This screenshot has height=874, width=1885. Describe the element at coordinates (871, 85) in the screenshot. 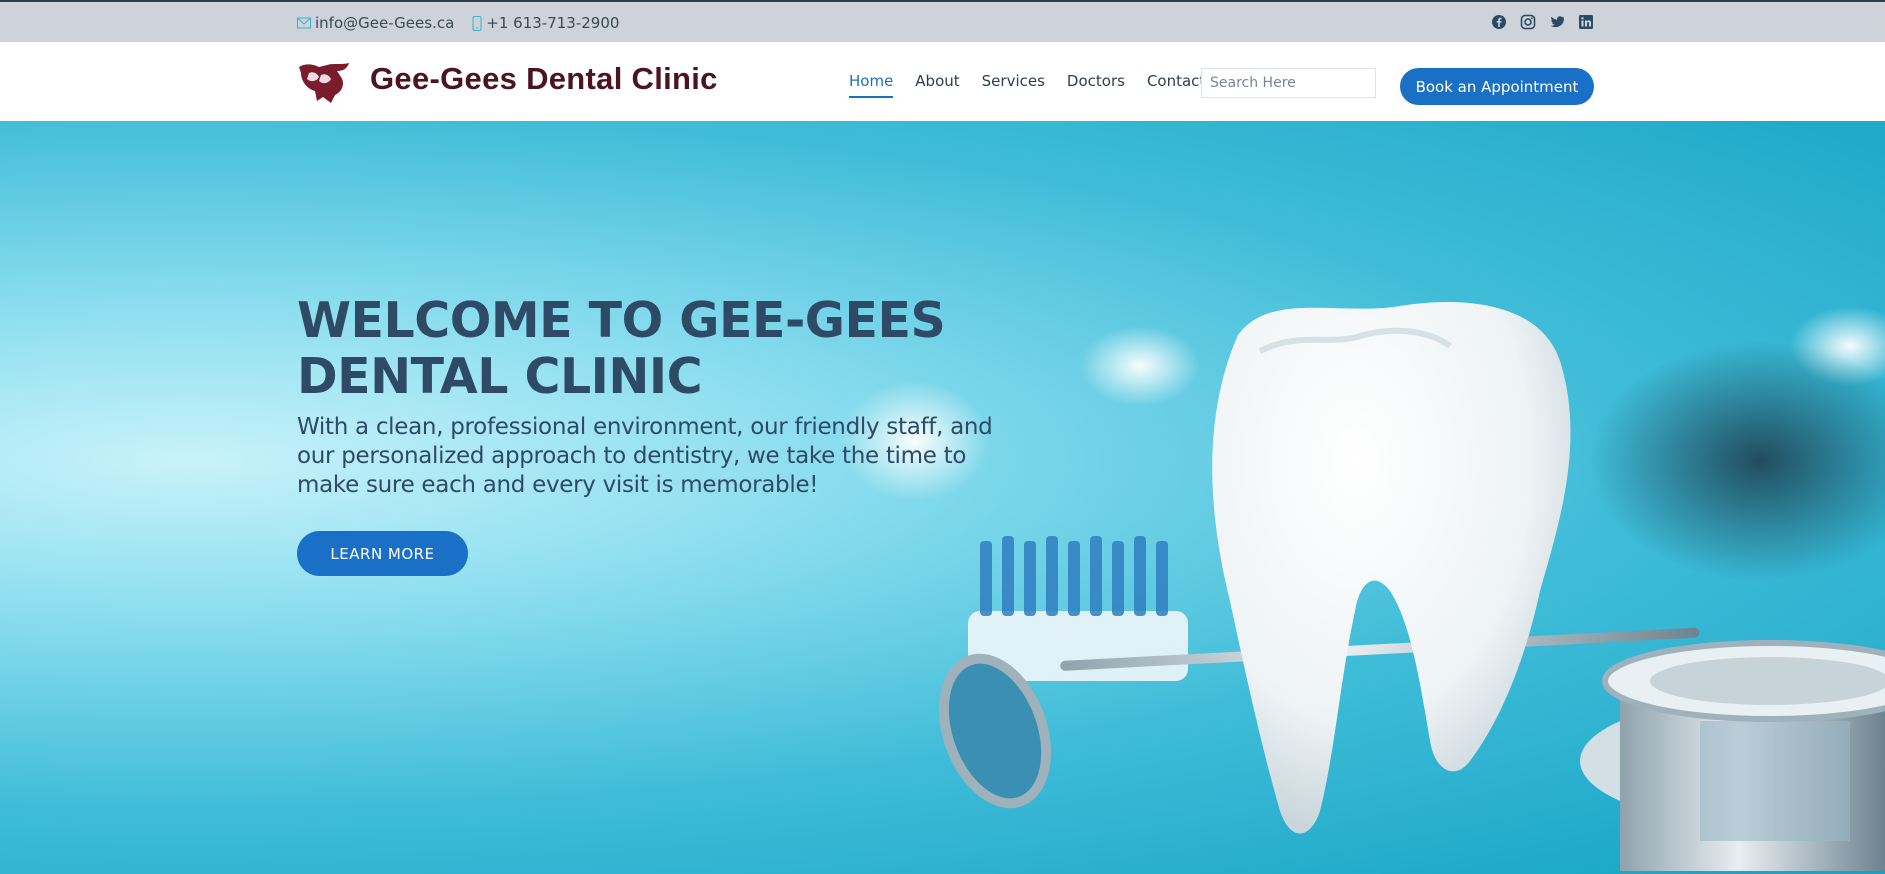

I see `nav-home: Home` at that location.